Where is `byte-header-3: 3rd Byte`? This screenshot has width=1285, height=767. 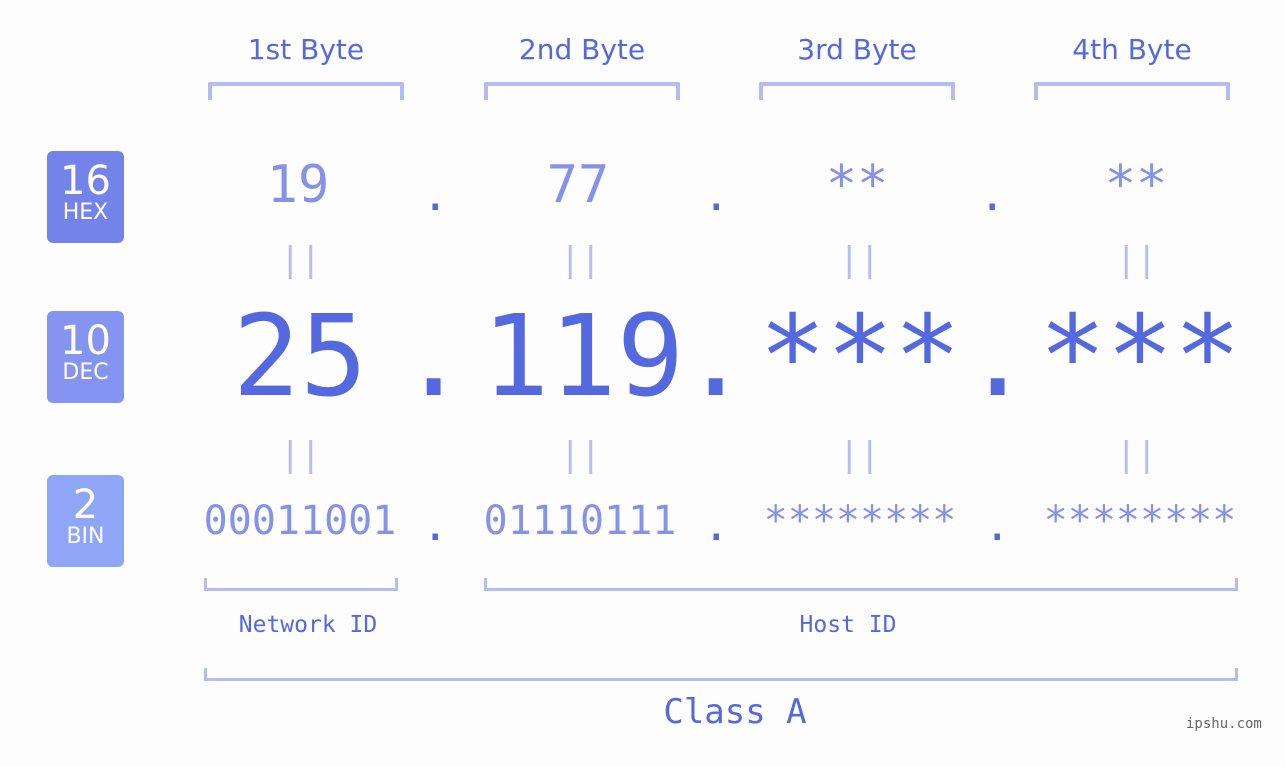 byte-header-3: 3rd Byte is located at coordinates (857, 49).